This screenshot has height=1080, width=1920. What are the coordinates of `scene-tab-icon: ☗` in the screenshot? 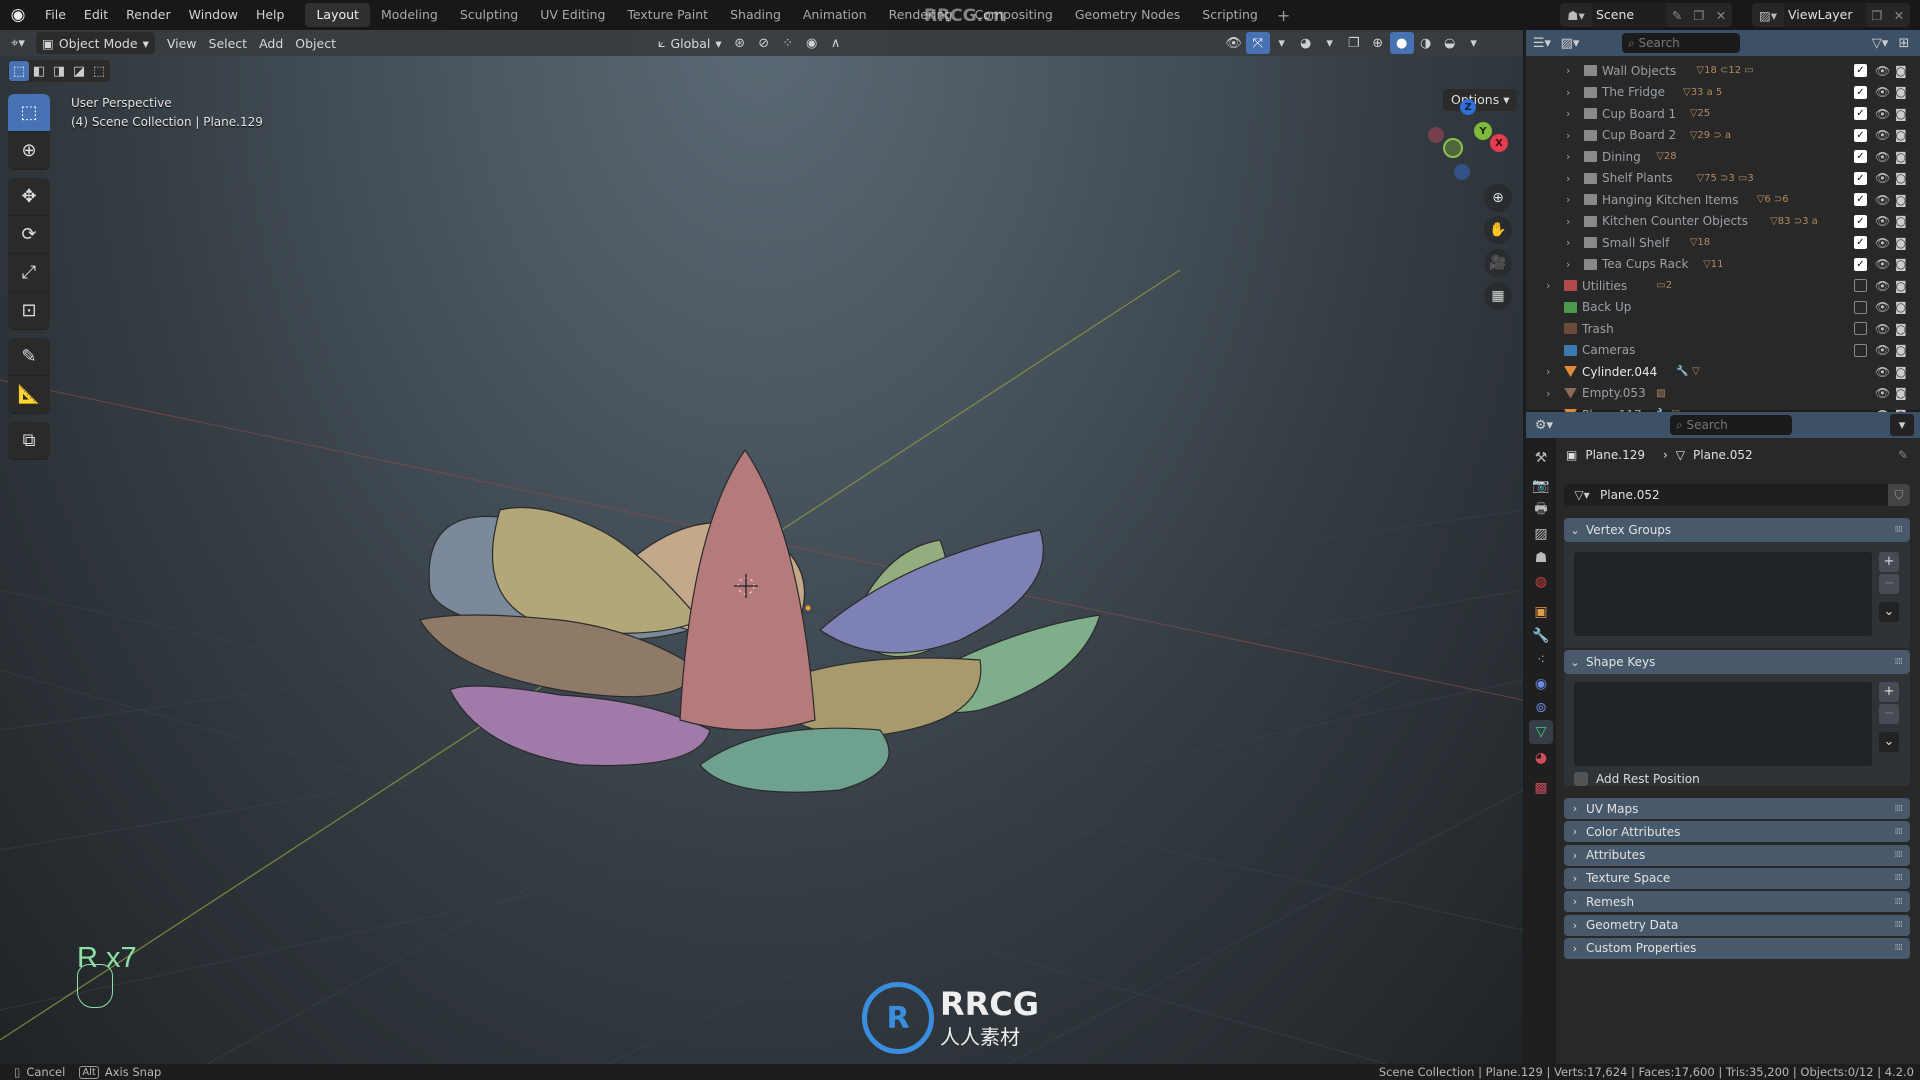 It's located at (1541, 558).